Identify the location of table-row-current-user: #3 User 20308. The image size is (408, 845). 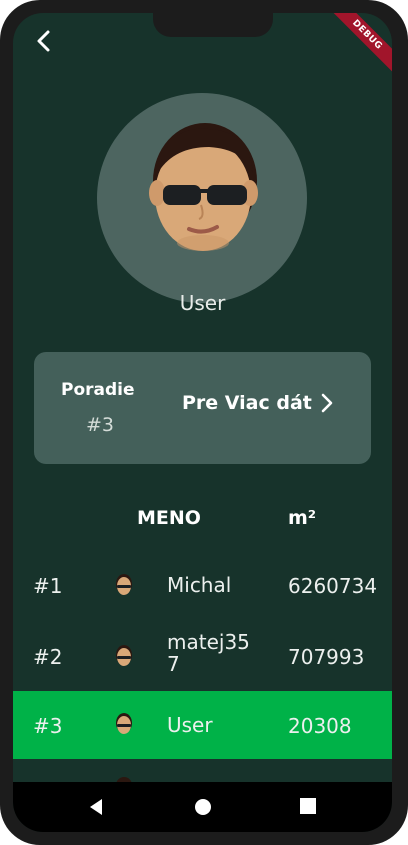
(202, 725).